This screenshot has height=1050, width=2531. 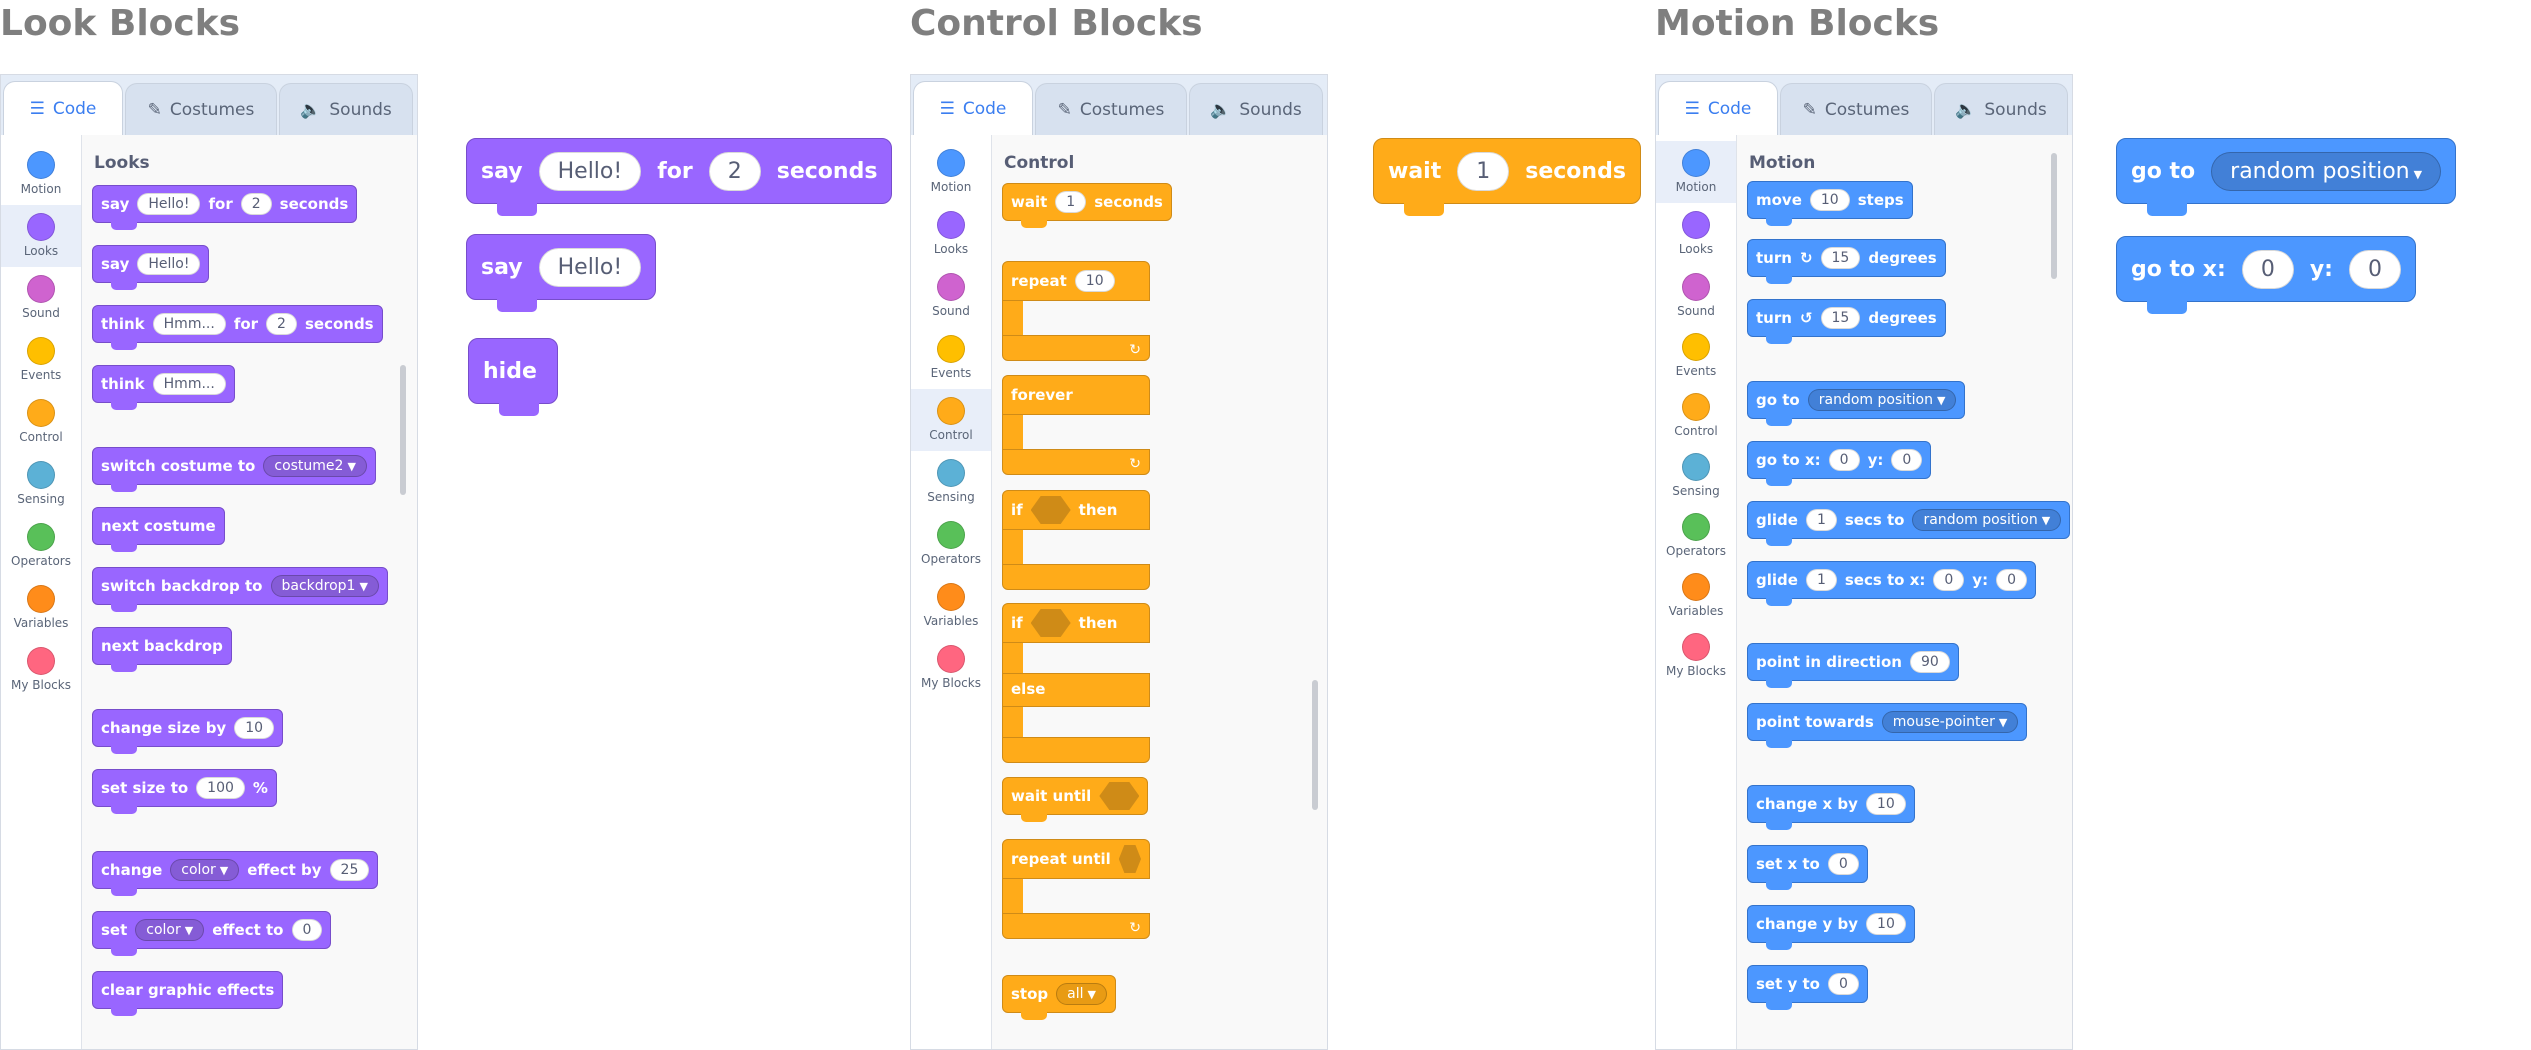 I want to click on workspace-hide-block: hide, so click(x=513, y=377).